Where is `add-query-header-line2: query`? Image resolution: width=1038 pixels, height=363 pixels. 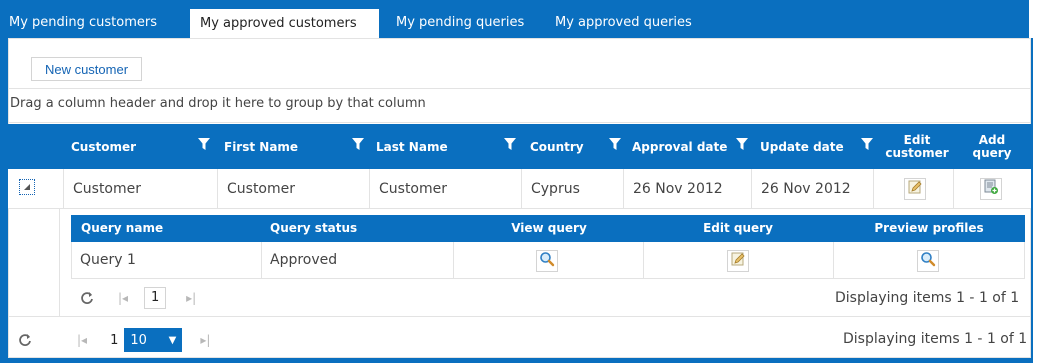
add-query-header-line2: query is located at coordinates (992, 152).